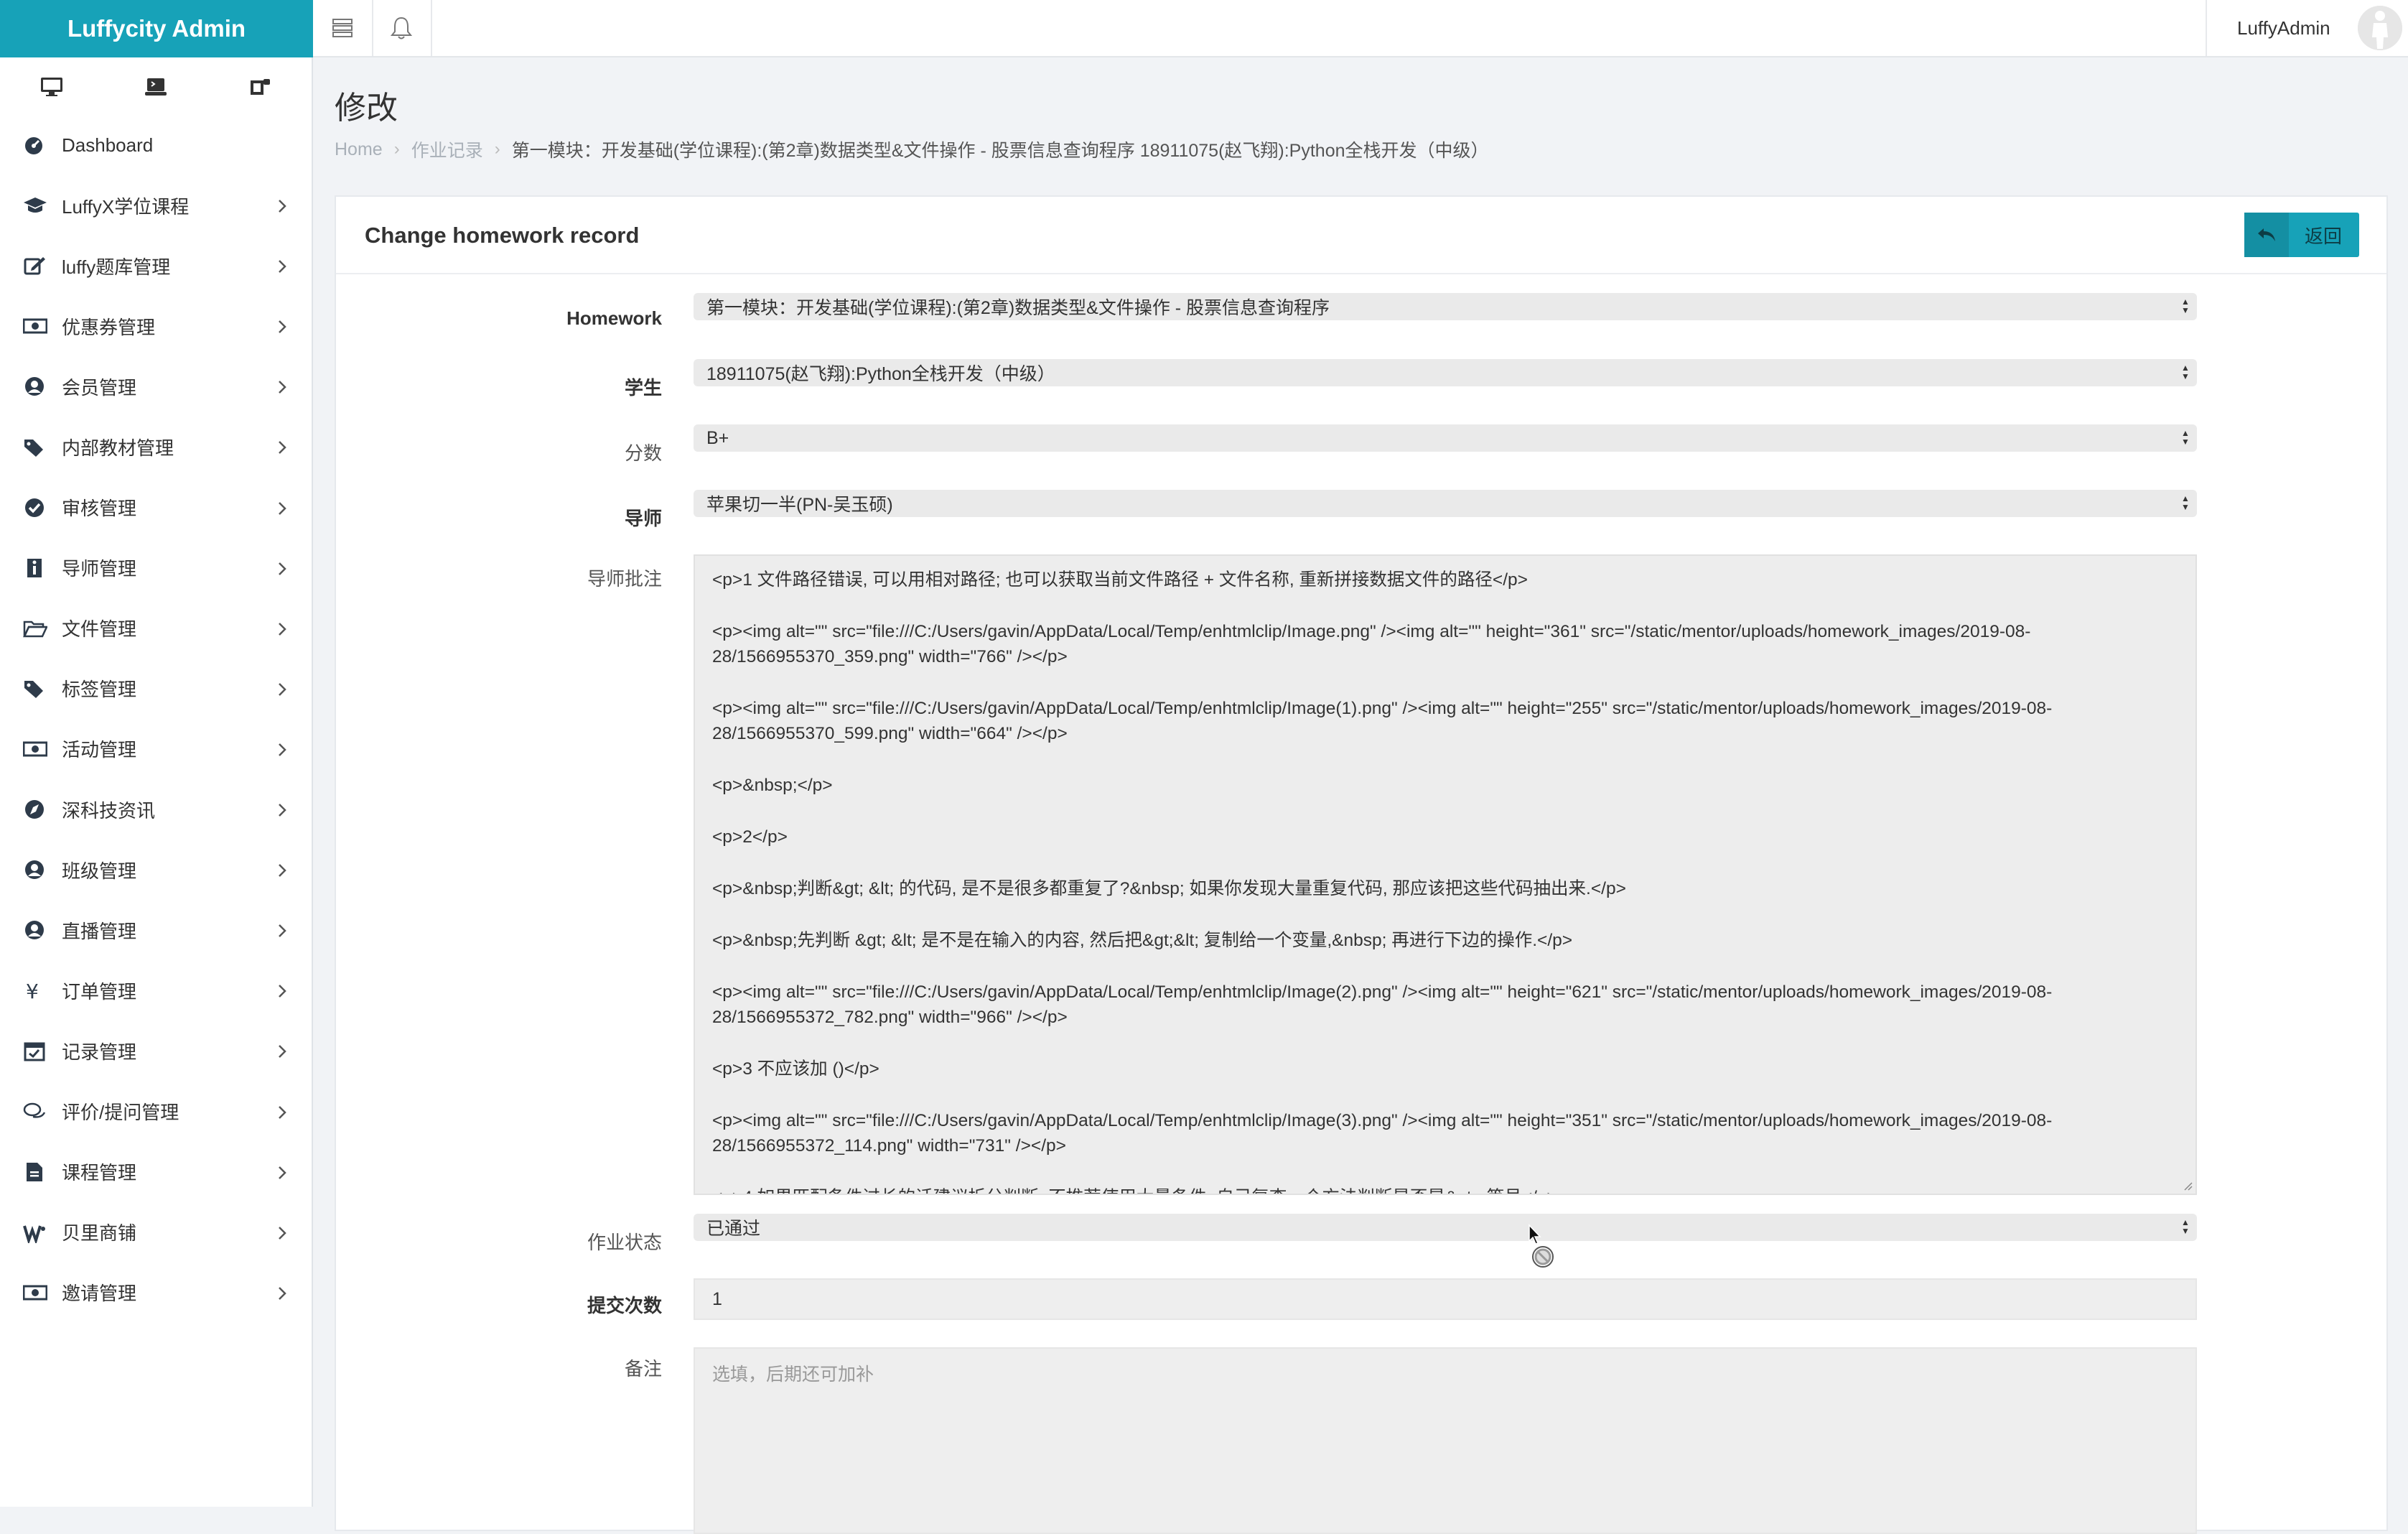 The width and height of the screenshot is (2408, 1534). Describe the element at coordinates (2307, 28) in the screenshot. I see `user-menu: LuffyAdmin` at that location.